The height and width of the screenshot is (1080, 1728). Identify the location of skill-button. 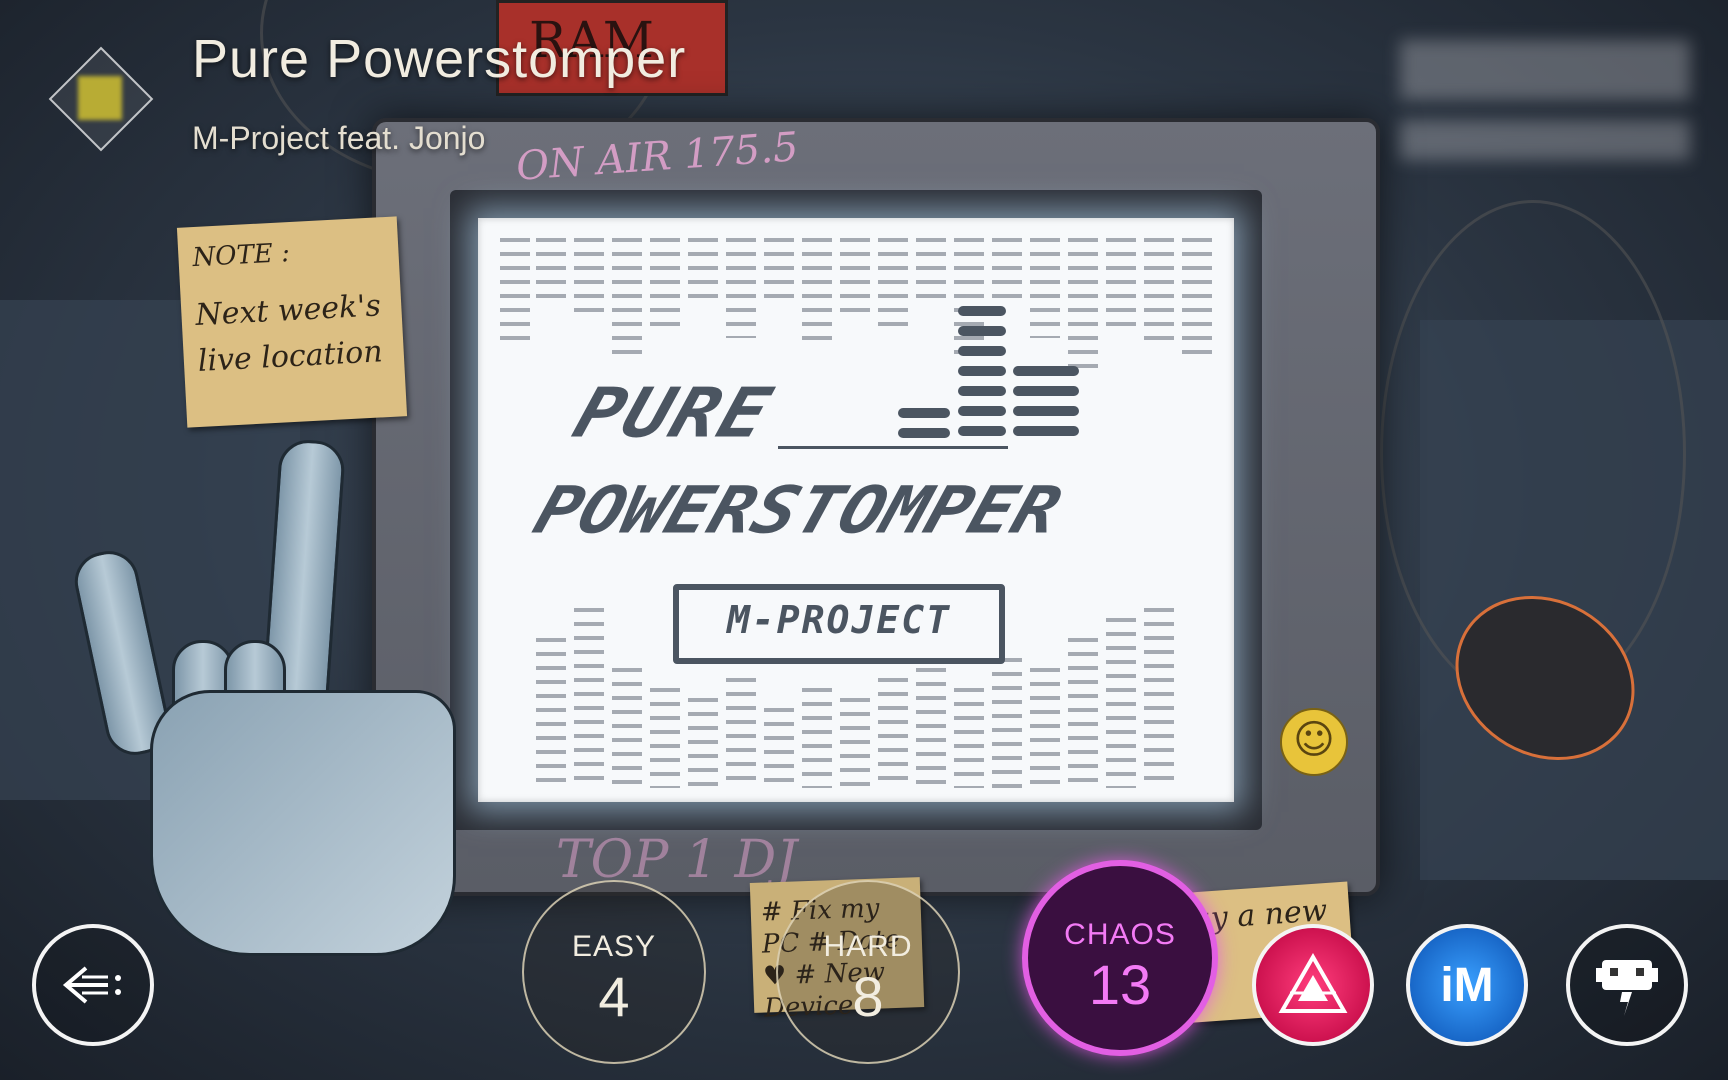
(1313, 985).